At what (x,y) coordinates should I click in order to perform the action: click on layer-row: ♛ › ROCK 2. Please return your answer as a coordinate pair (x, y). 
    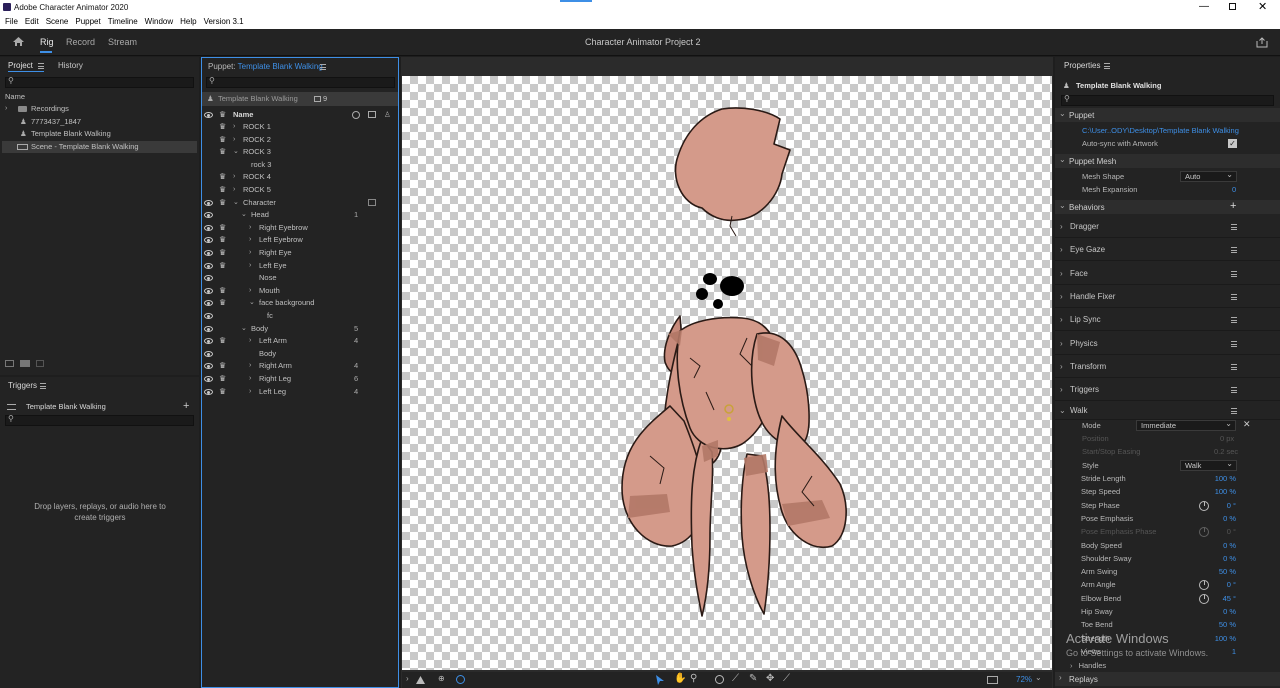
    Looking at the image, I should click on (300, 140).